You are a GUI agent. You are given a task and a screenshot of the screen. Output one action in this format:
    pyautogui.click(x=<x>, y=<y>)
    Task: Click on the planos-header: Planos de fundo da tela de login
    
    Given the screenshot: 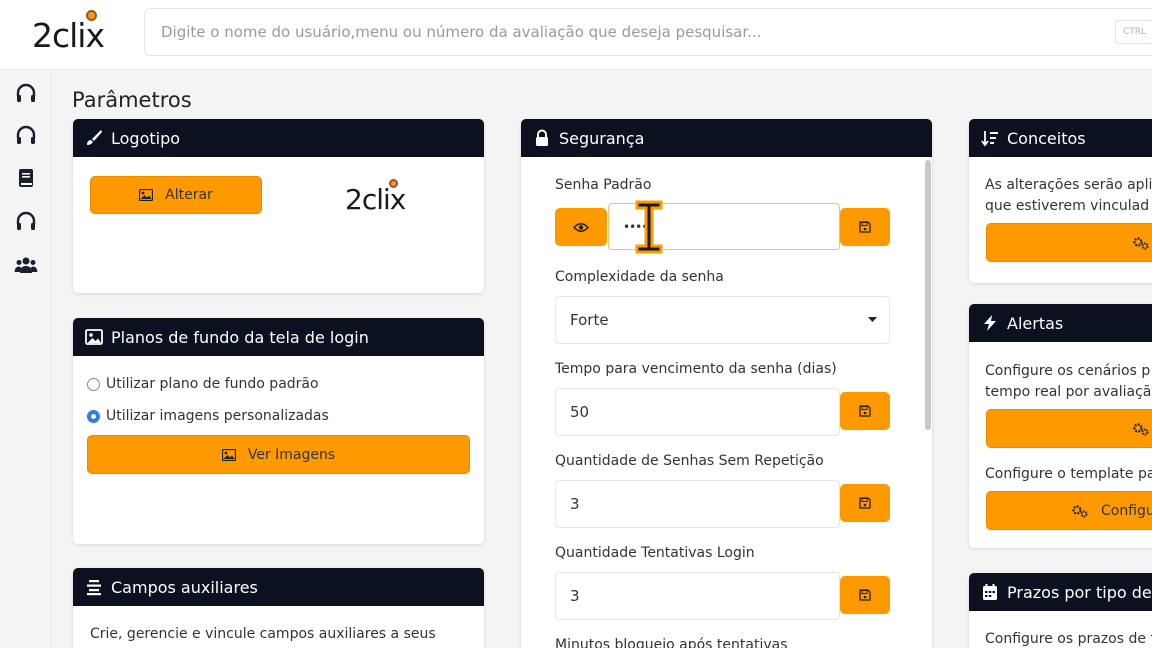 What is the action you would take?
    pyautogui.click(x=278, y=337)
    